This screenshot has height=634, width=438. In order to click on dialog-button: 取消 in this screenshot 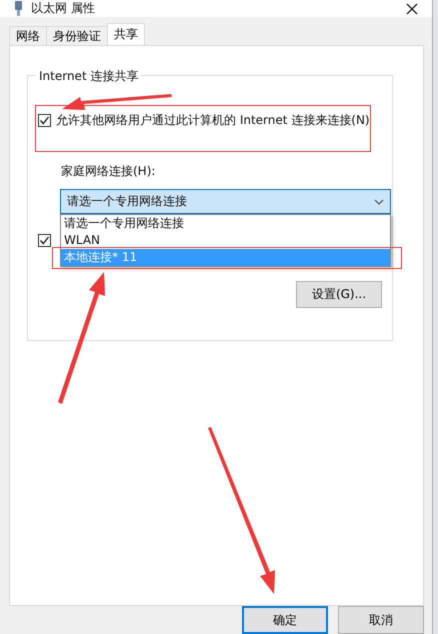, I will do `click(381, 620)`.